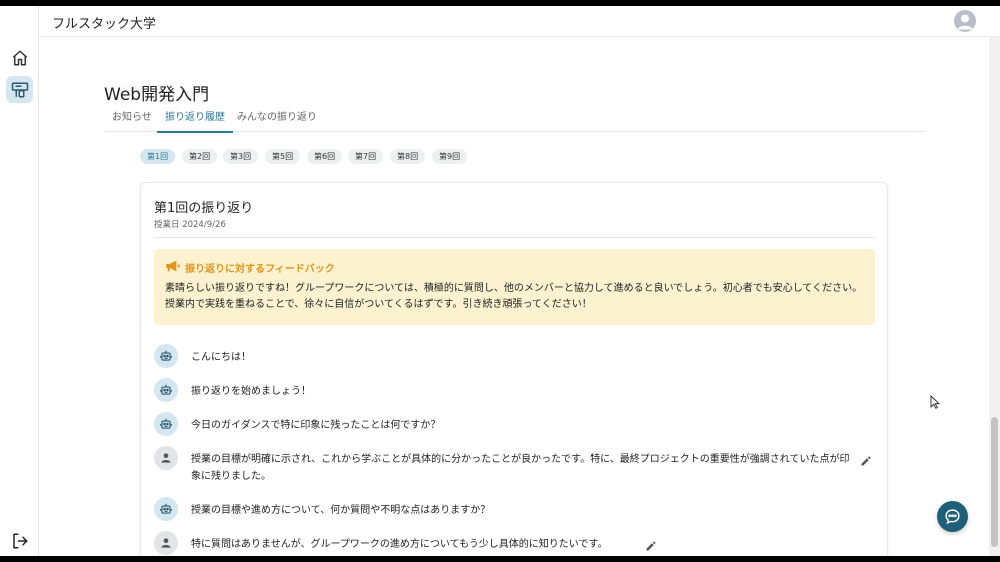 The height and width of the screenshot is (562, 1000). I want to click on message-text: 授業の目標や進め方について、何か質問や不明な点はありますか？, so click(341, 510).